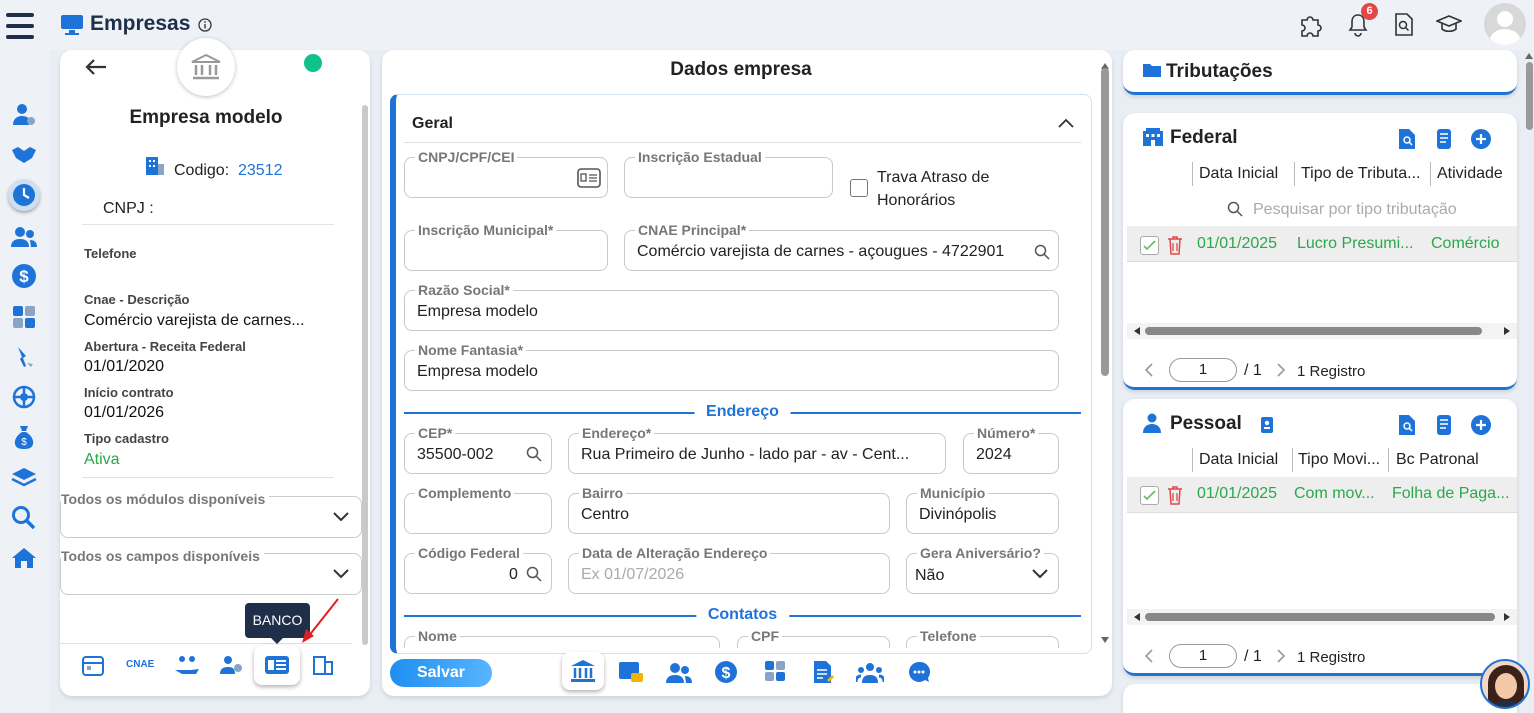 Image resolution: width=1534 pixels, height=713 pixels. I want to click on campos-dropdown: Todos os campos disponíveis, so click(211, 571).